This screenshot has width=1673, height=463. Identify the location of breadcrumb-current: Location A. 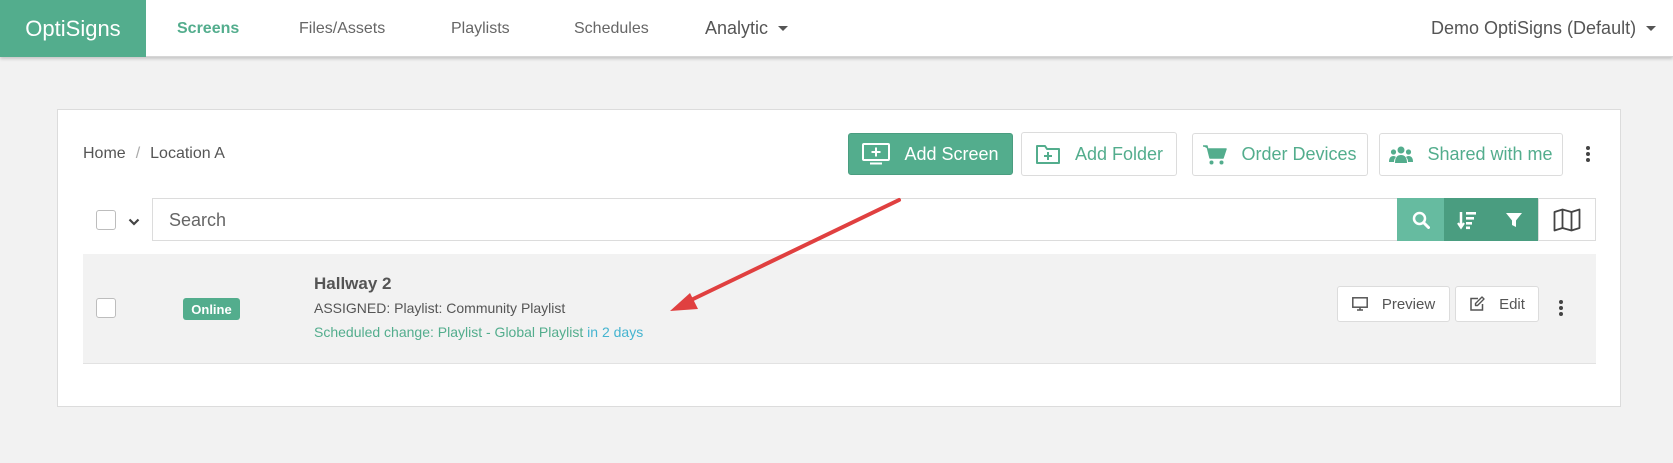
(187, 153).